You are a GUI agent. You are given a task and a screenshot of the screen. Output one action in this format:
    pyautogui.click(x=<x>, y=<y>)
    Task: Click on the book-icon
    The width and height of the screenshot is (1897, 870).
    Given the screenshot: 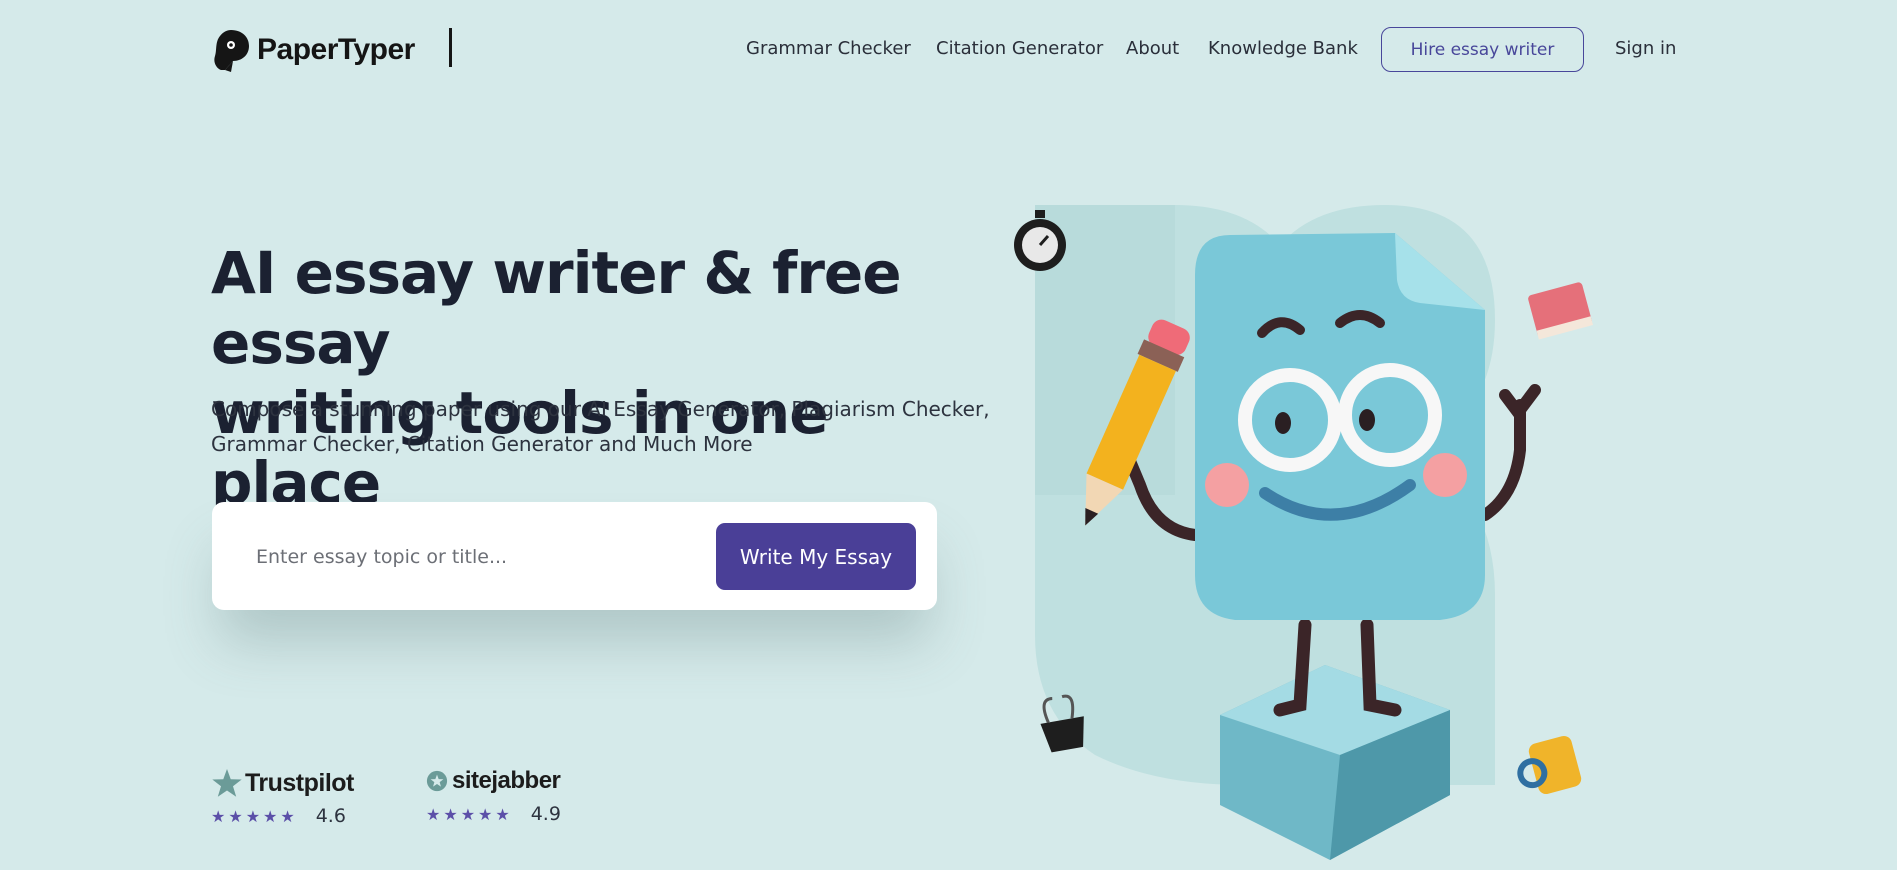 What is the action you would take?
    pyautogui.click(x=1560, y=311)
    